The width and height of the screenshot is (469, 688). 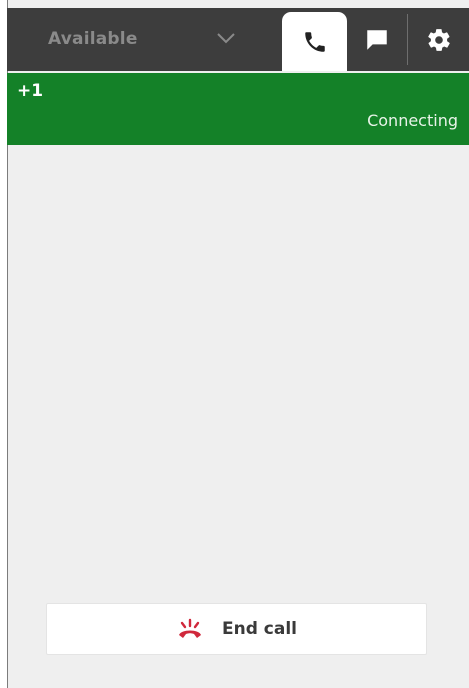 I want to click on tab-phone, so click(x=314, y=41).